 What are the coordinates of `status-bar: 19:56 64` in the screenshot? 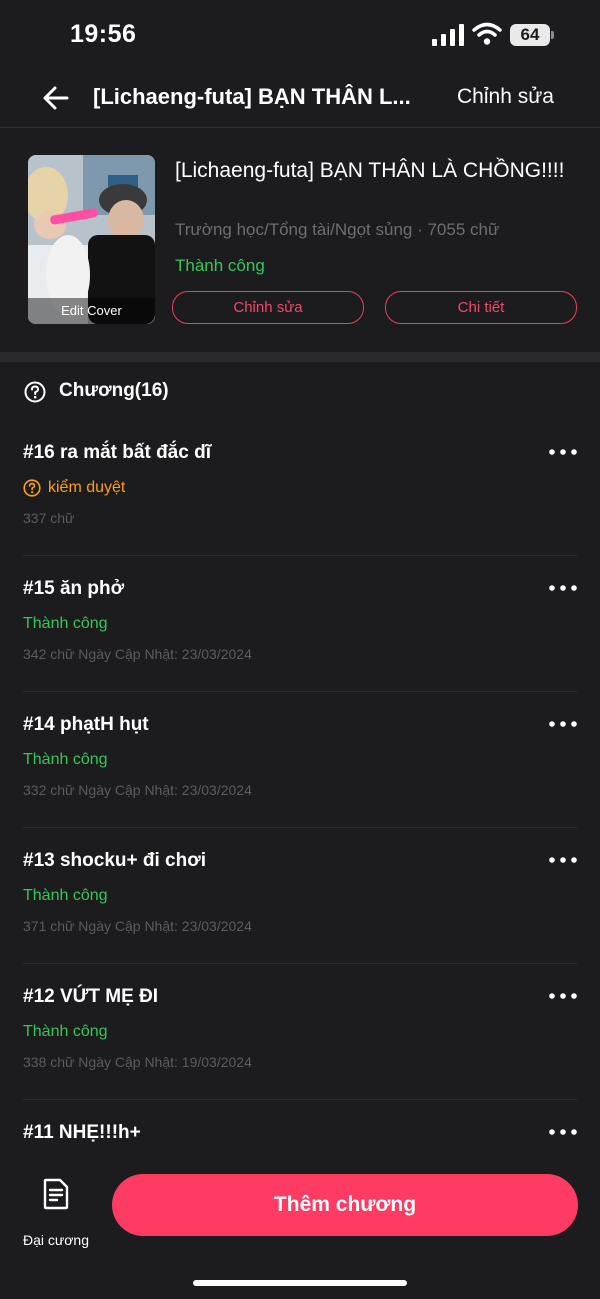 It's located at (300, 35).